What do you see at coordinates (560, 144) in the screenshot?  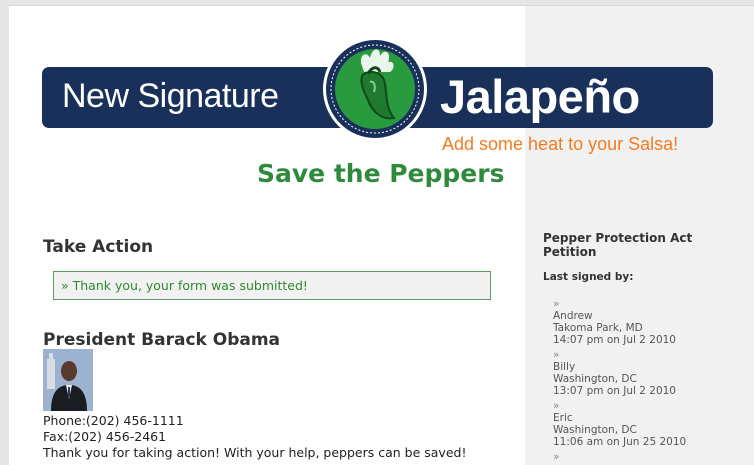 I see `banner-tagline: Add some heat to your Salsa!` at bounding box center [560, 144].